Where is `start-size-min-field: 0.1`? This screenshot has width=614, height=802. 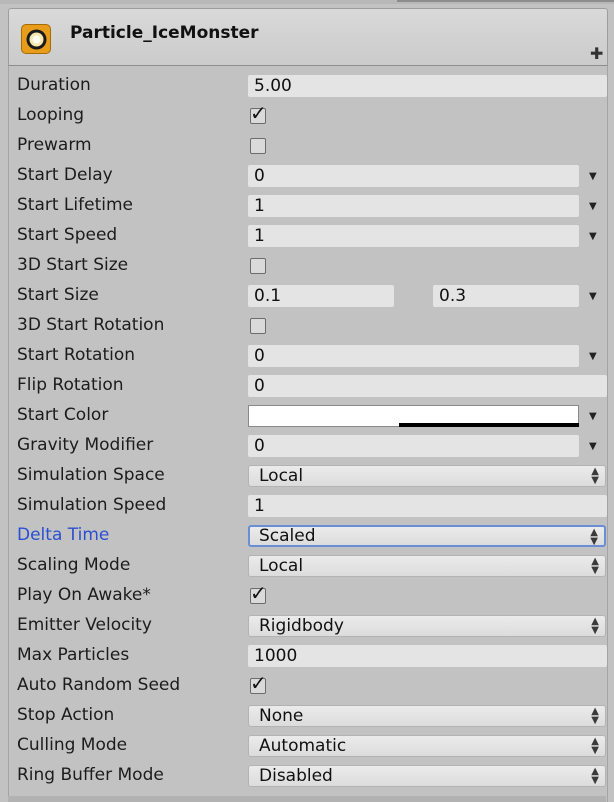
start-size-min-field: 0.1 is located at coordinates (321, 296).